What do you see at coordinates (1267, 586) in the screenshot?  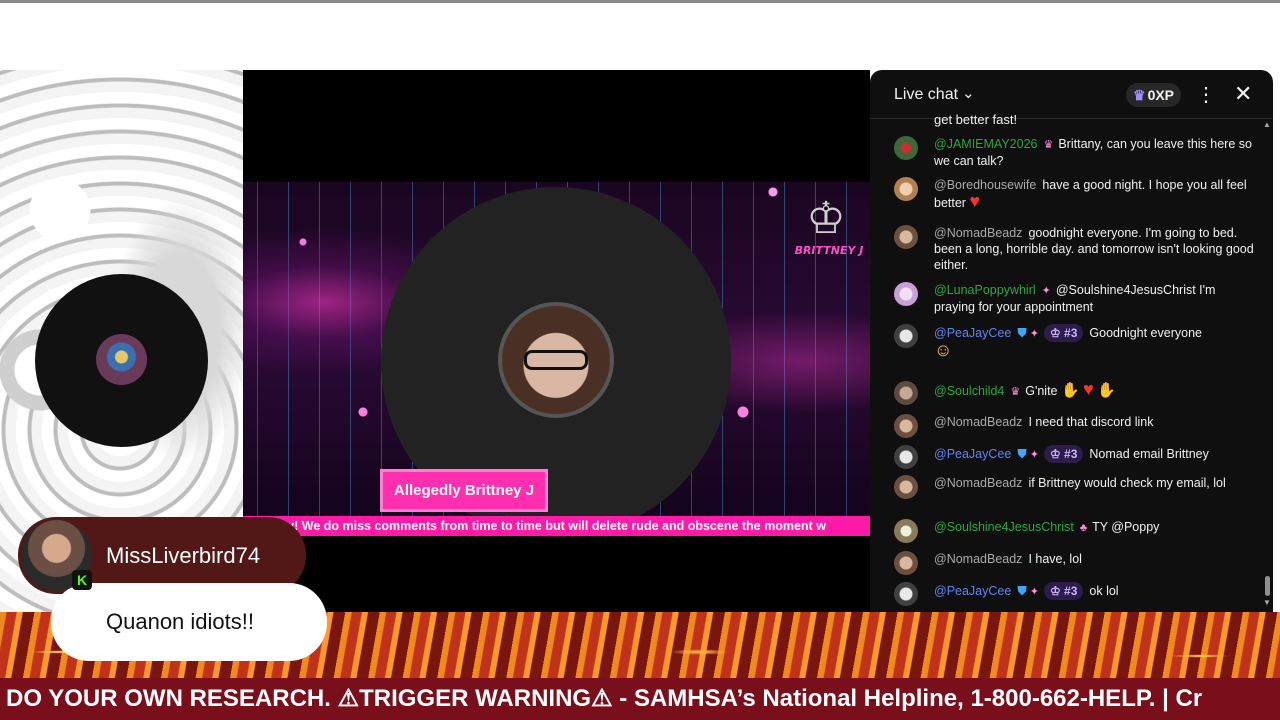 I see `scroll-thumb` at bounding box center [1267, 586].